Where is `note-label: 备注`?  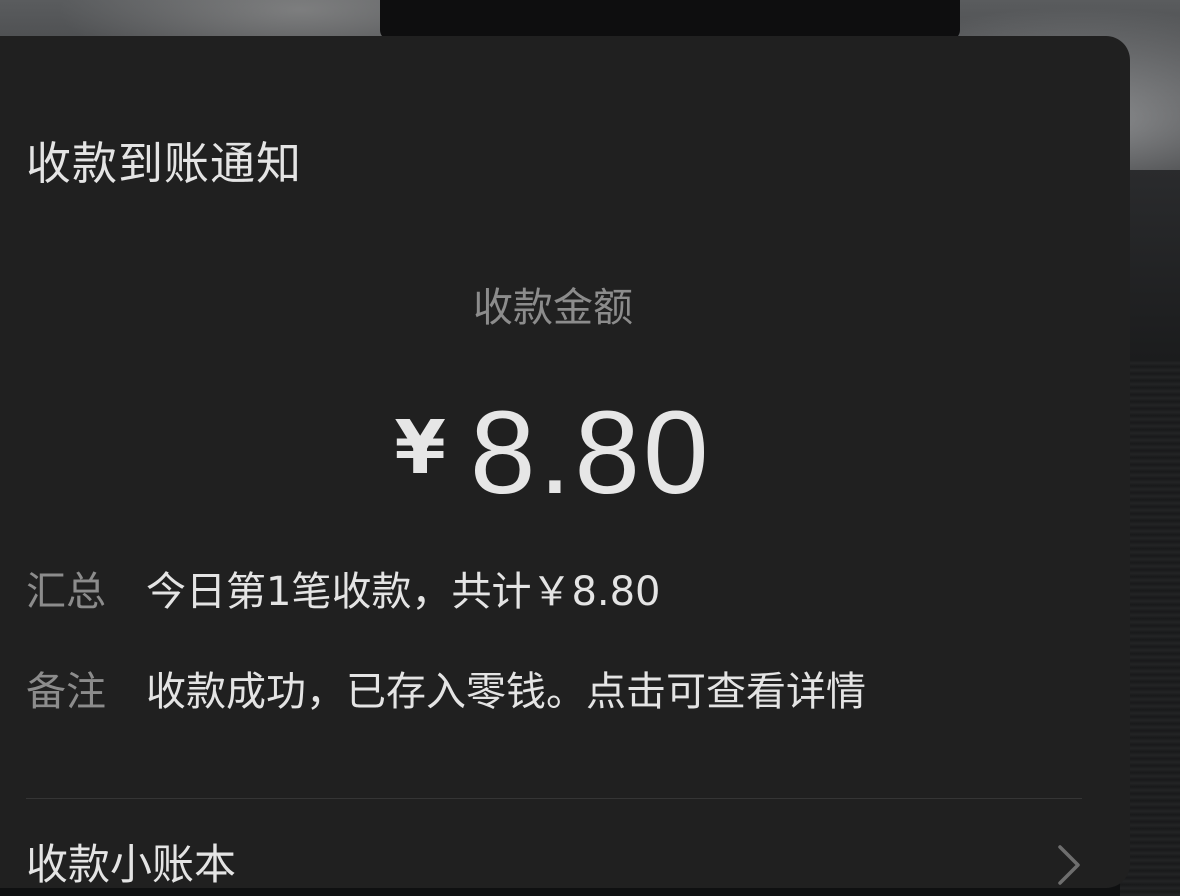
note-label: 备注 is located at coordinates (66, 692).